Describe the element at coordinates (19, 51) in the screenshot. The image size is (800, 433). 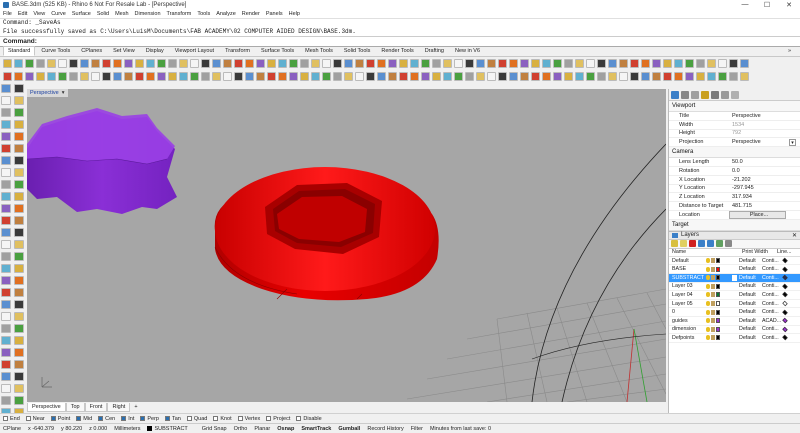
I see `tab-standard: Standard` at that location.